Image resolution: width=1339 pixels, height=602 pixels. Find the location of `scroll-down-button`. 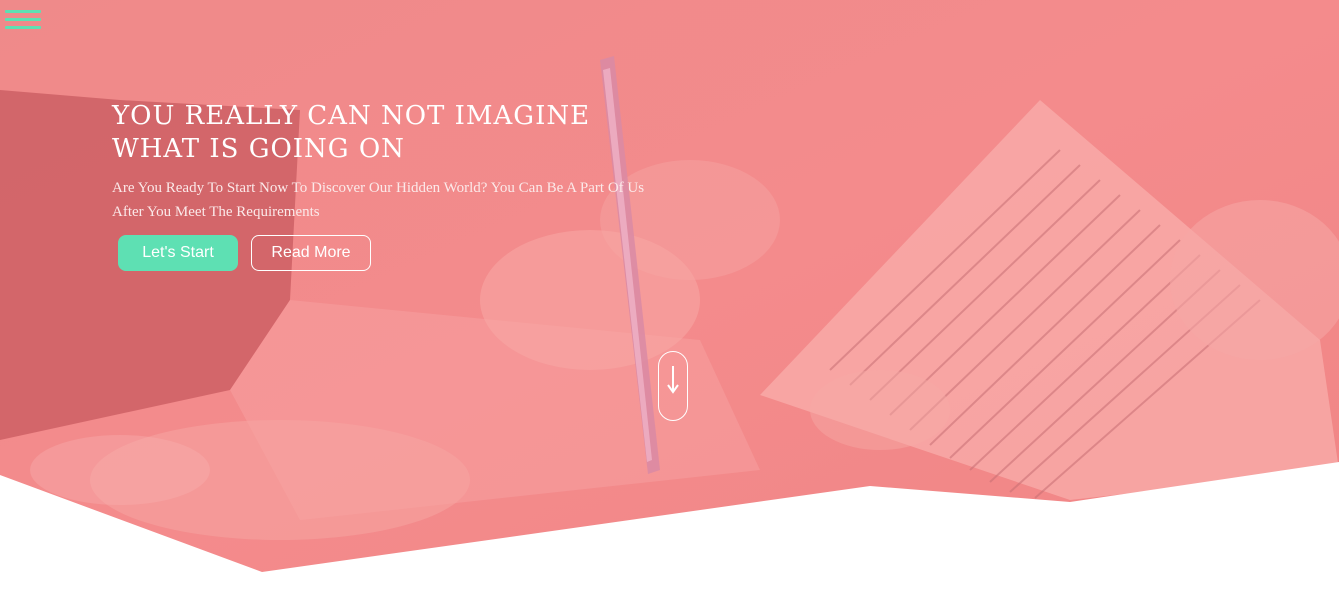

scroll-down-button is located at coordinates (673, 386).